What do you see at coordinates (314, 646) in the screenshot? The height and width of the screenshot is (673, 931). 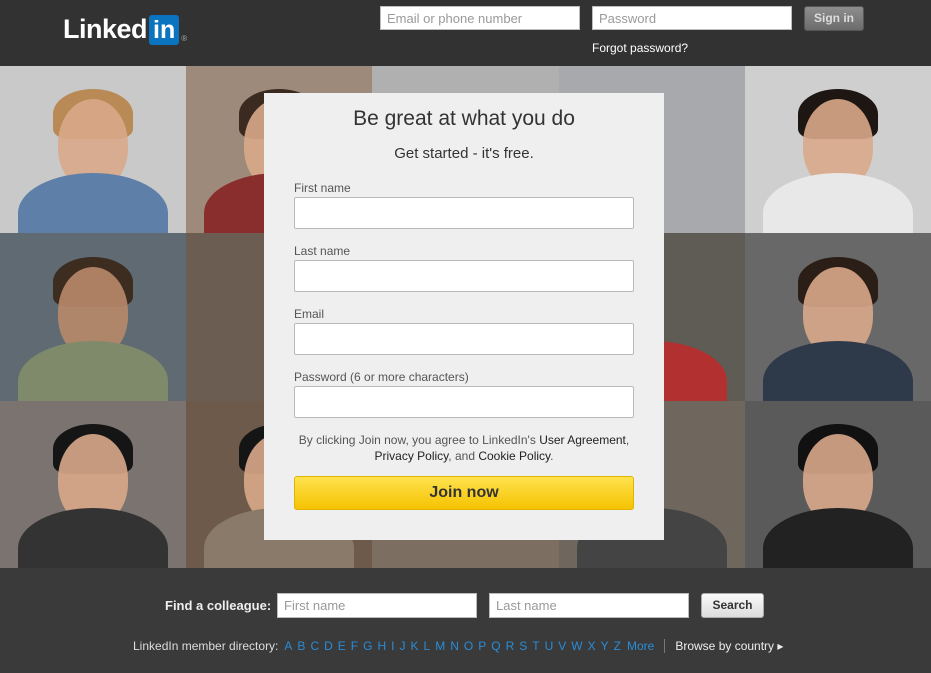 I see `directory-letter-c: C` at bounding box center [314, 646].